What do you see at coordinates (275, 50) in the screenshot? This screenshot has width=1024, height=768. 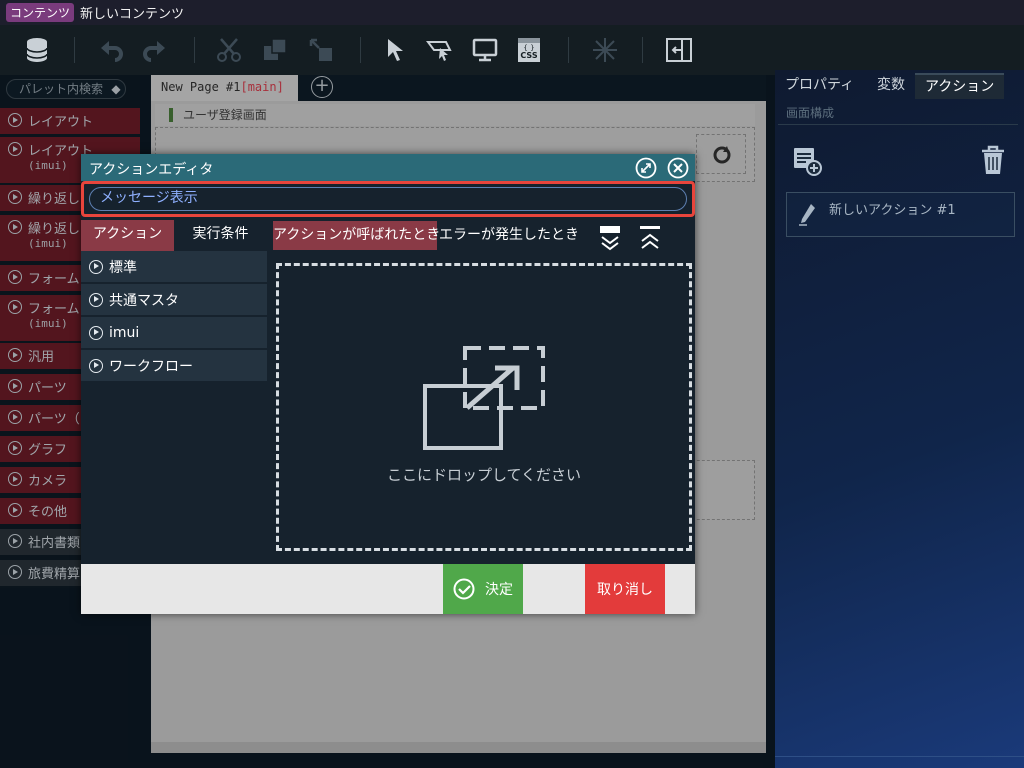 I see `copy-icon` at bounding box center [275, 50].